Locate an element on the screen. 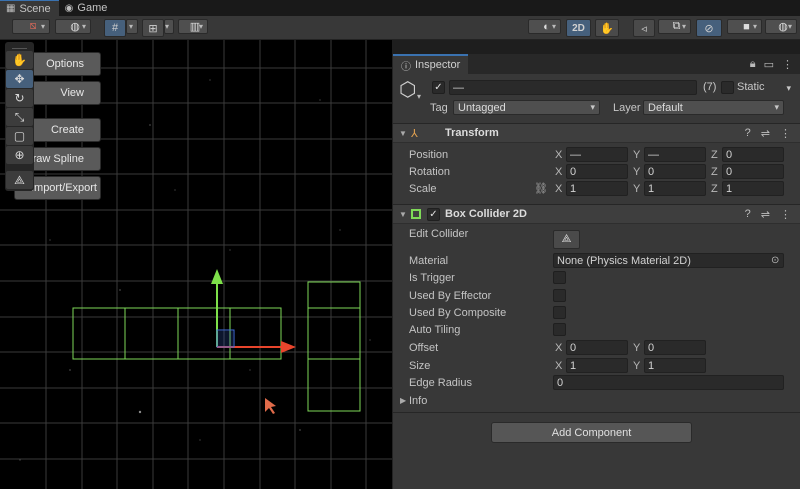 Image resolution: width=800 pixels, height=489 pixels. position-z-field: 0 is located at coordinates (753, 154).